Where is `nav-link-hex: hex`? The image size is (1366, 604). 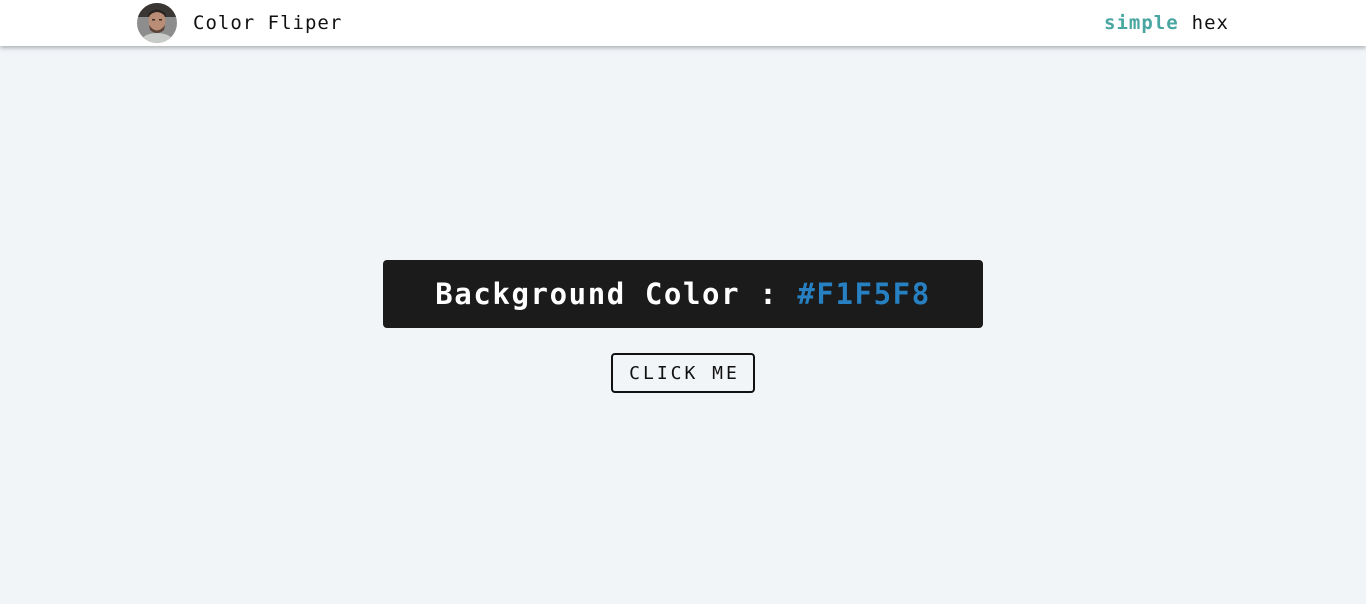
nav-link-hex: hex is located at coordinates (1210, 23).